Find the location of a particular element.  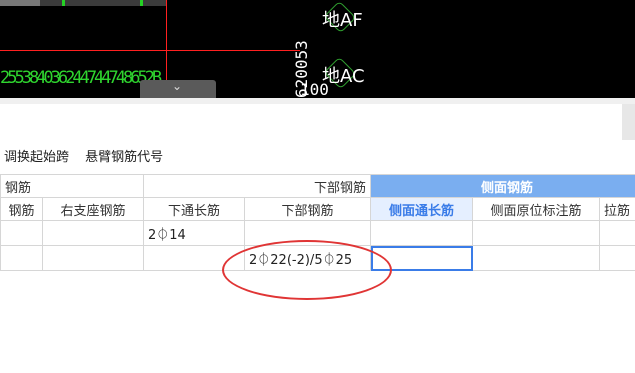

column-header: 右支座钢筋 is located at coordinates (93, 209).